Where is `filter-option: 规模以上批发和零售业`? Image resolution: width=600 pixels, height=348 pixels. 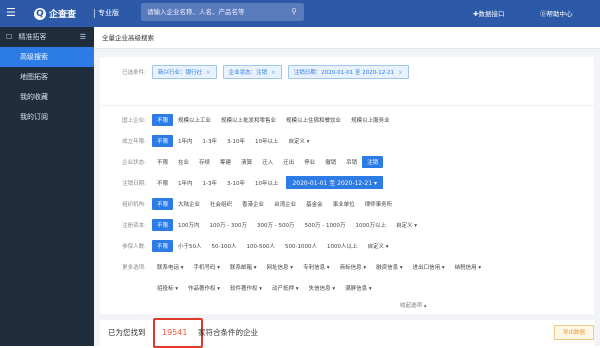 filter-option: 规模以上批发和零售业 is located at coordinates (248, 120).